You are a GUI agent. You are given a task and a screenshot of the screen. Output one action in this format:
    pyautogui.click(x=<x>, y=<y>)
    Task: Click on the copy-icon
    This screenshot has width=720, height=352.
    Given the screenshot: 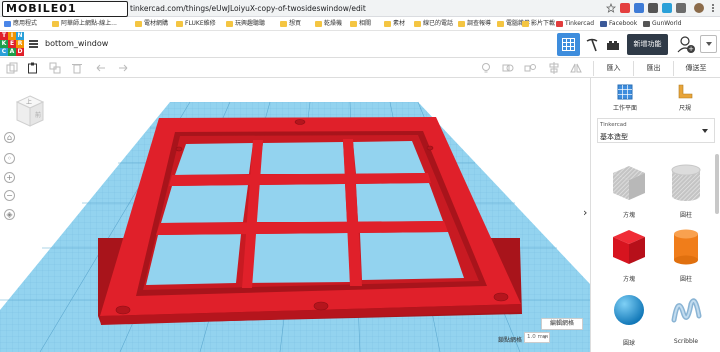 What is the action you would take?
    pyautogui.click(x=12, y=68)
    